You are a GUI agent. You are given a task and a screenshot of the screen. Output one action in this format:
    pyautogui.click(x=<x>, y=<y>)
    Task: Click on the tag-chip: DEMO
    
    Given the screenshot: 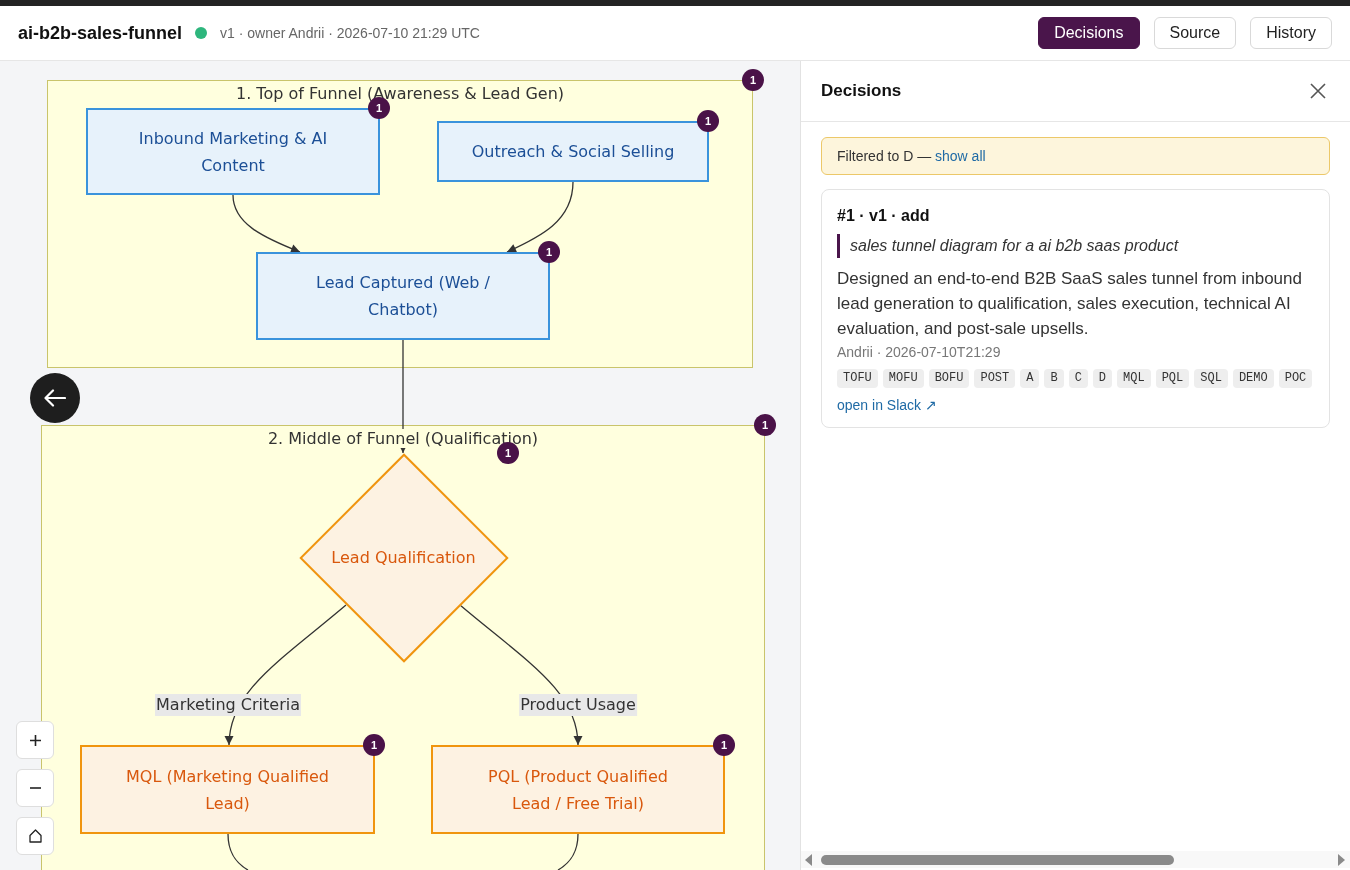 What is the action you would take?
    pyautogui.click(x=1253, y=378)
    